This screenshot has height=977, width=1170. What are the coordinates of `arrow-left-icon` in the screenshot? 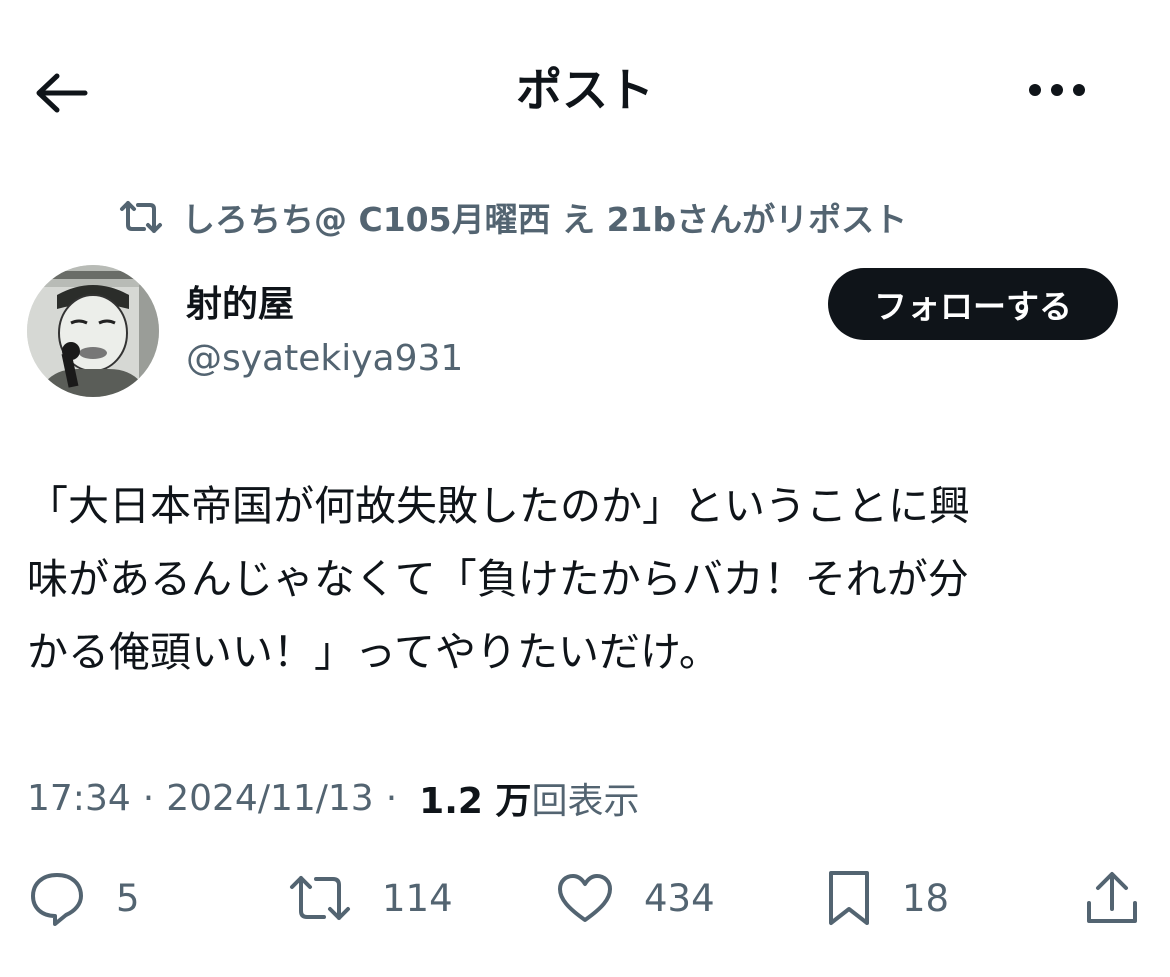 It's located at (61, 93).